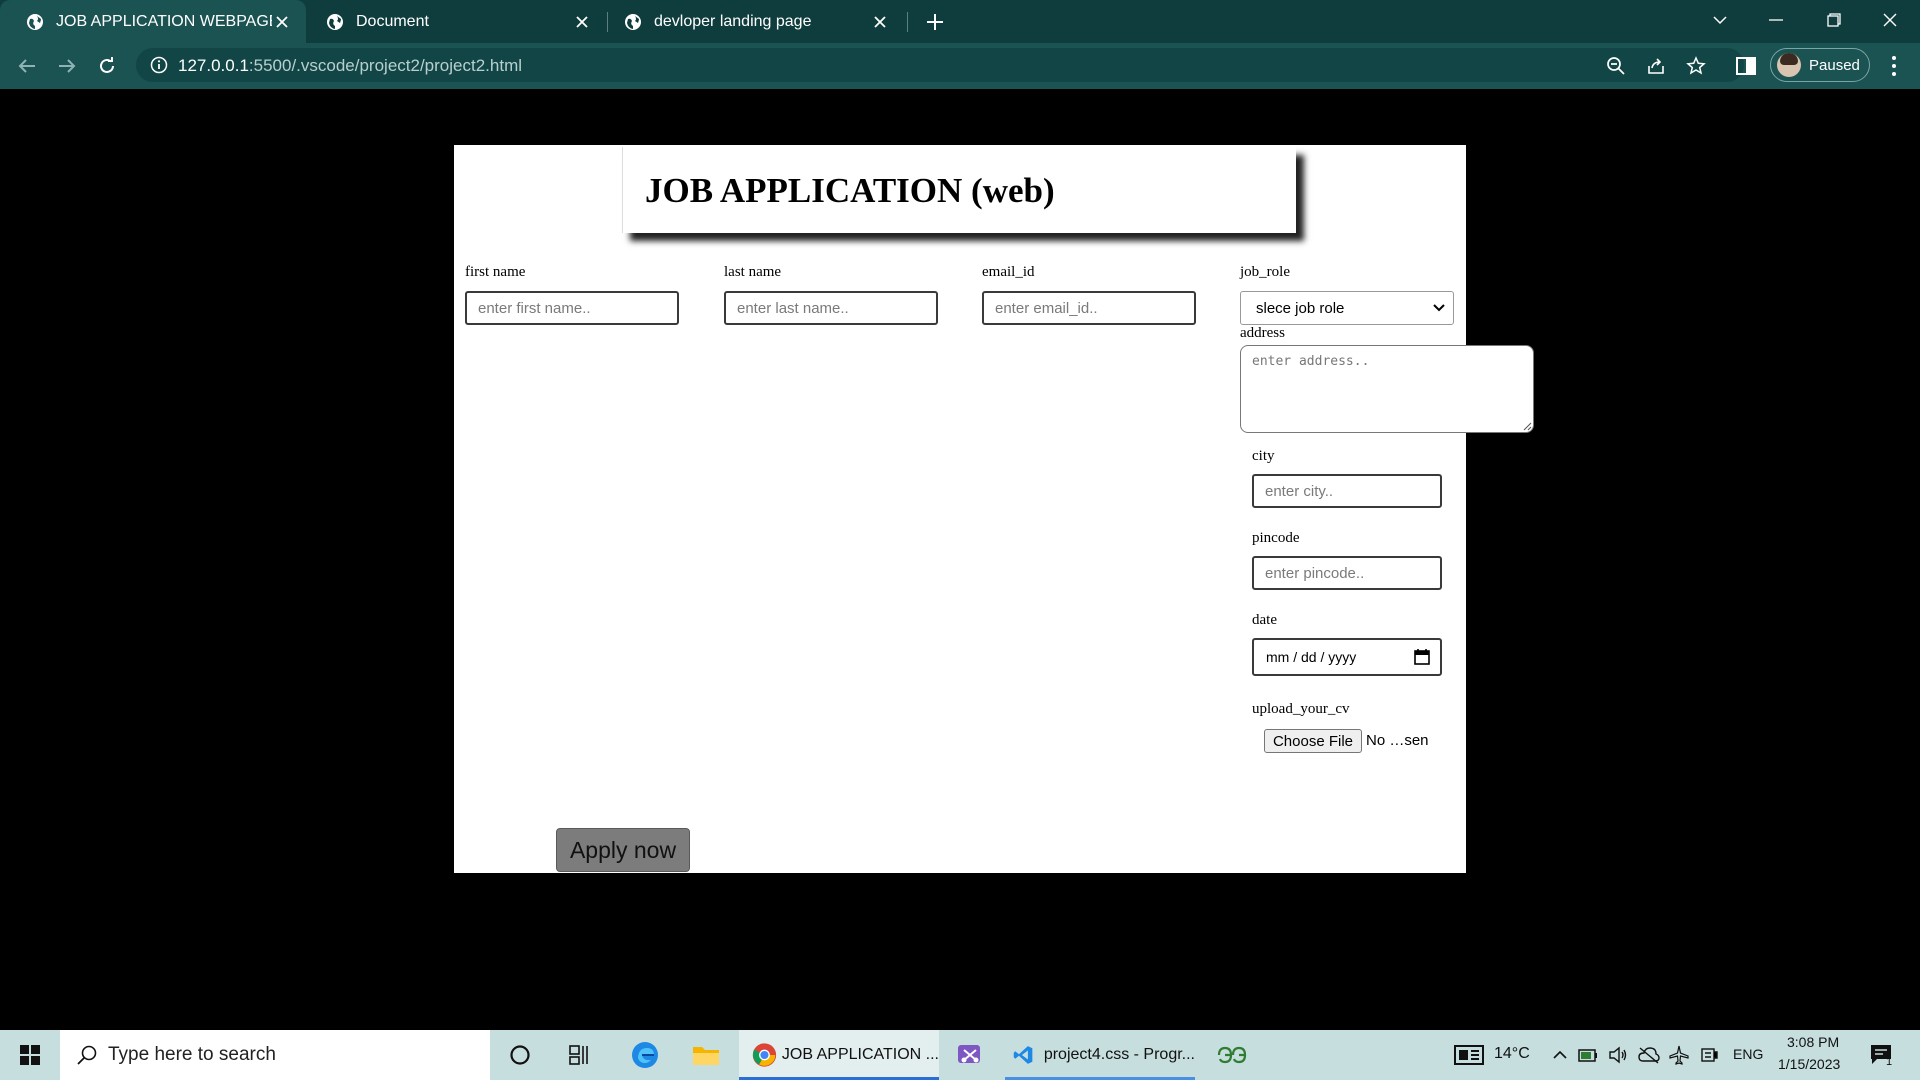 The image size is (1920, 1080). What do you see at coordinates (30, 1055) in the screenshot?
I see `start-button` at bounding box center [30, 1055].